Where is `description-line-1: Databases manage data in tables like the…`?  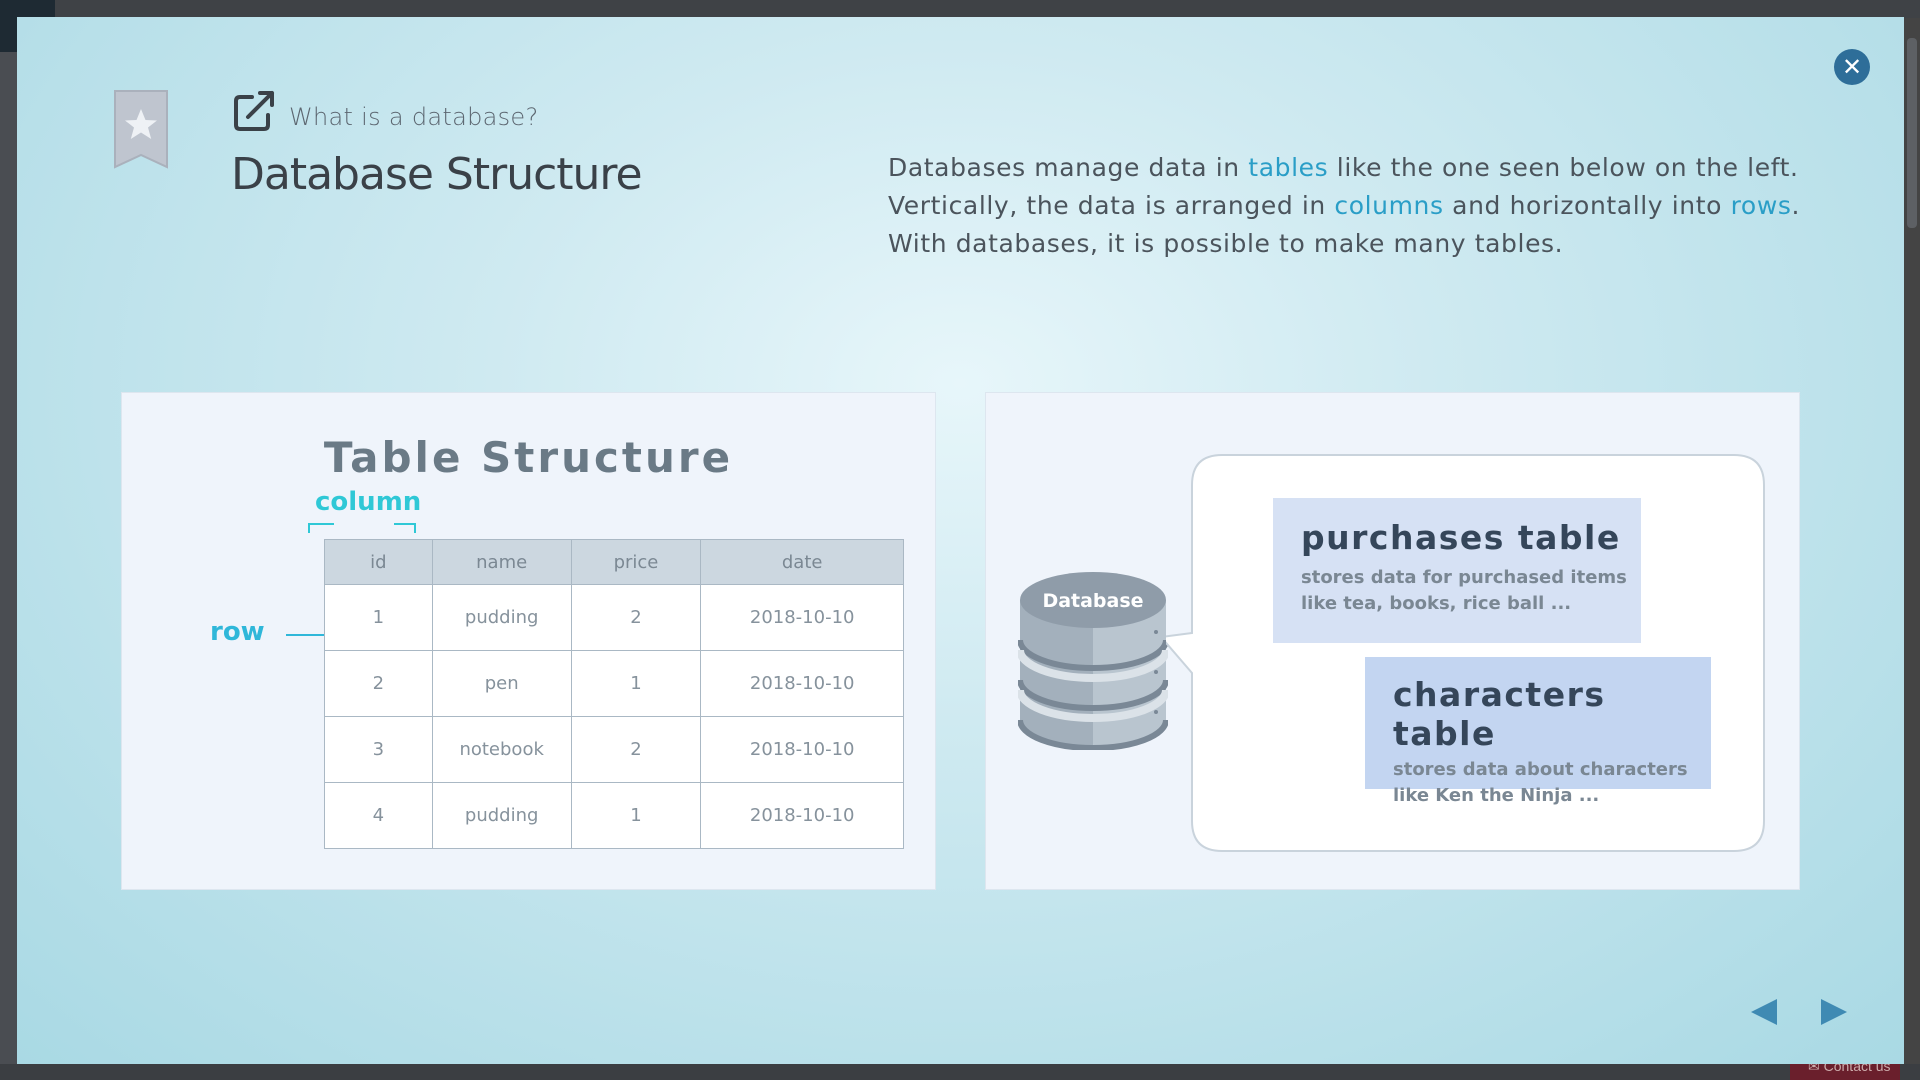
description-line-1: Databases manage data in tables like the… is located at coordinates (1343, 167).